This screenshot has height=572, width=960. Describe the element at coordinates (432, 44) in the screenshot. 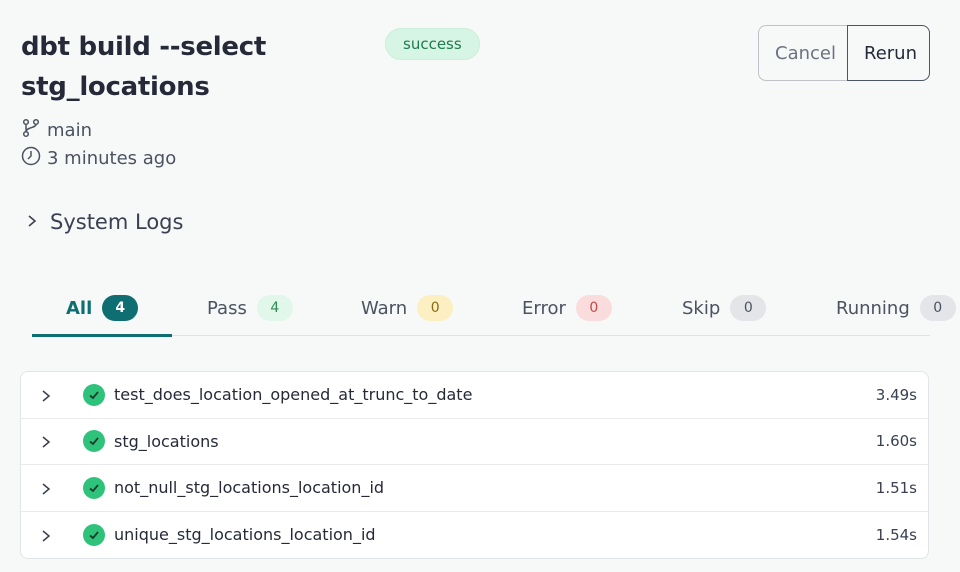

I see `status-badge: success` at that location.